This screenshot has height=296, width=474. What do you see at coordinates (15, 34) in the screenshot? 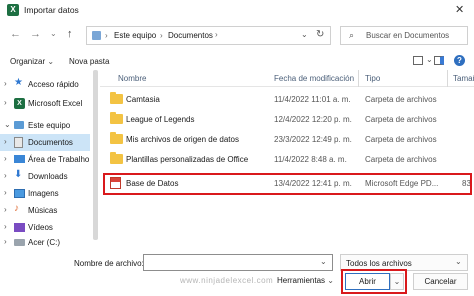
I see `back-arrow-icon: ←` at bounding box center [15, 34].